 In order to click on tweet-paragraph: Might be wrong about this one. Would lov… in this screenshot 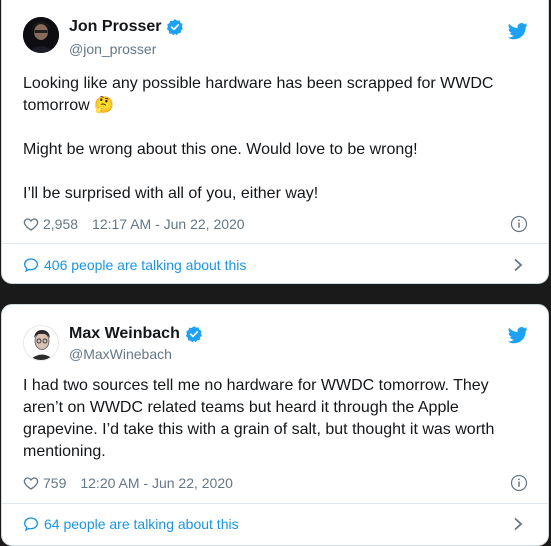, I will do `click(220, 149)`.